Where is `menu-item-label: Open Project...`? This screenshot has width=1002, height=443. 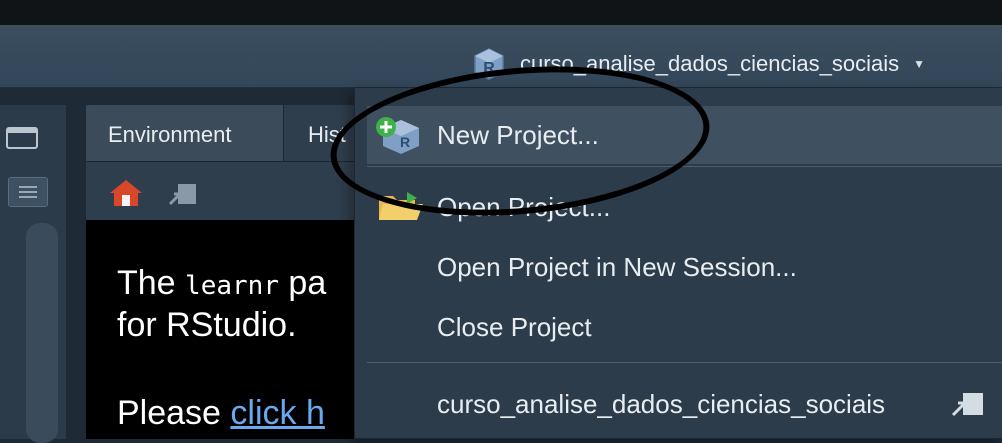
menu-item-label: Open Project... is located at coordinates (524, 206).